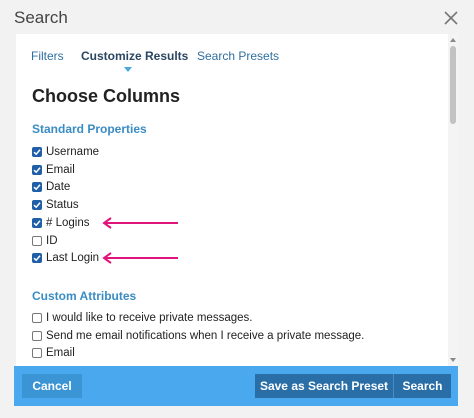 The image size is (474, 418). I want to click on tab-filters: Filters, so click(47, 56).